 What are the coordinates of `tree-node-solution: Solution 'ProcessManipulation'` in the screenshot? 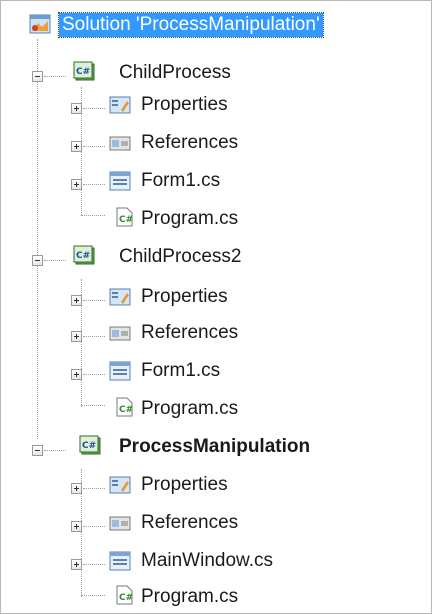 It's located at (216, 25).